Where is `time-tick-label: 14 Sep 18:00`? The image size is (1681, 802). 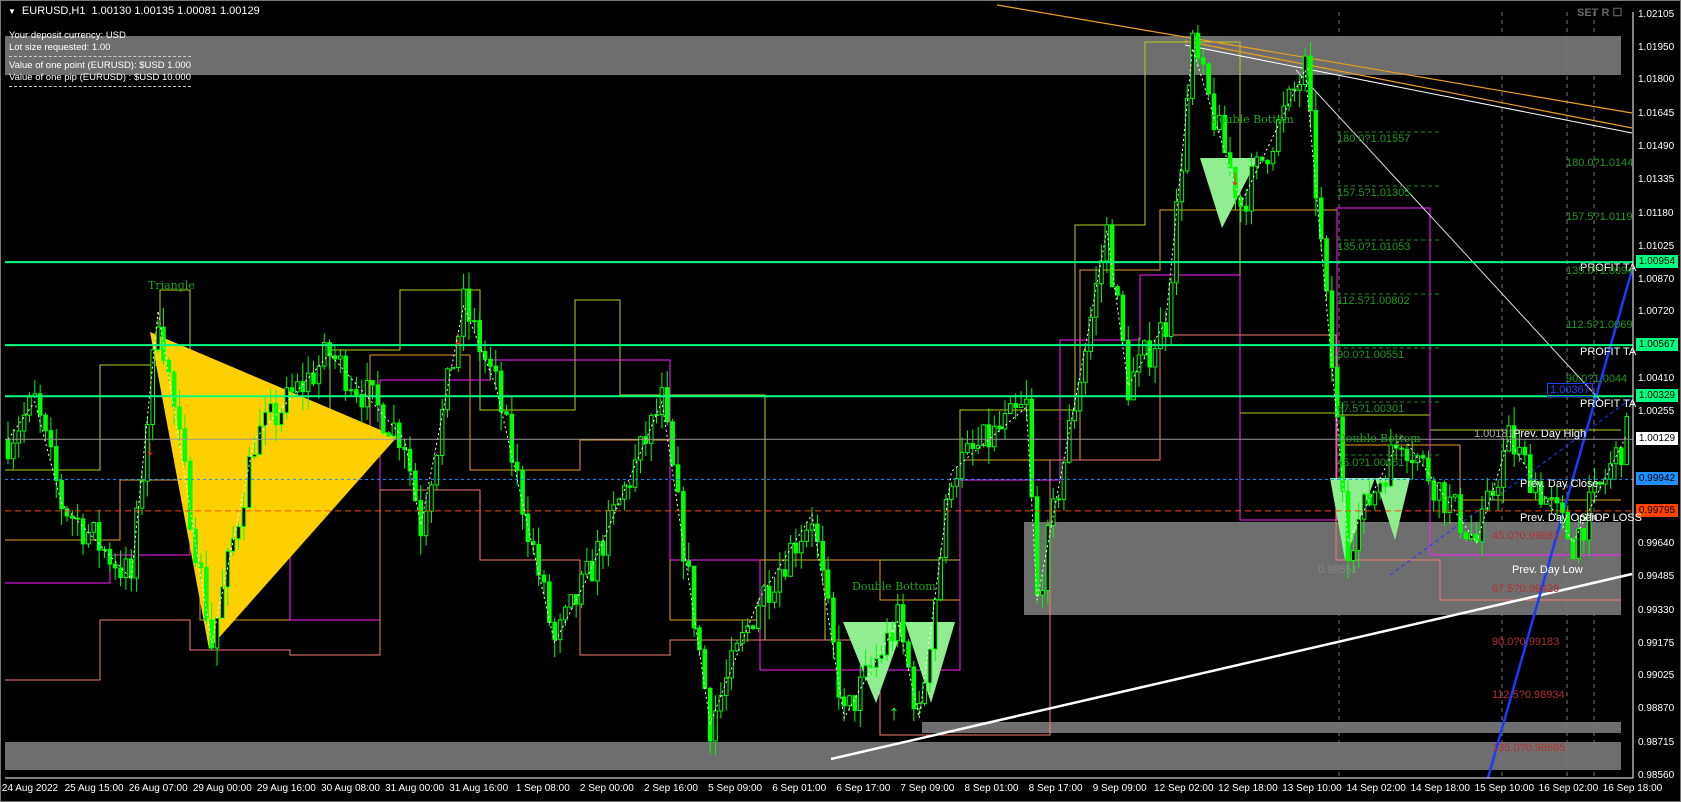
time-tick-label: 14 Sep 18:00 is located at coordinates (1440, 788).